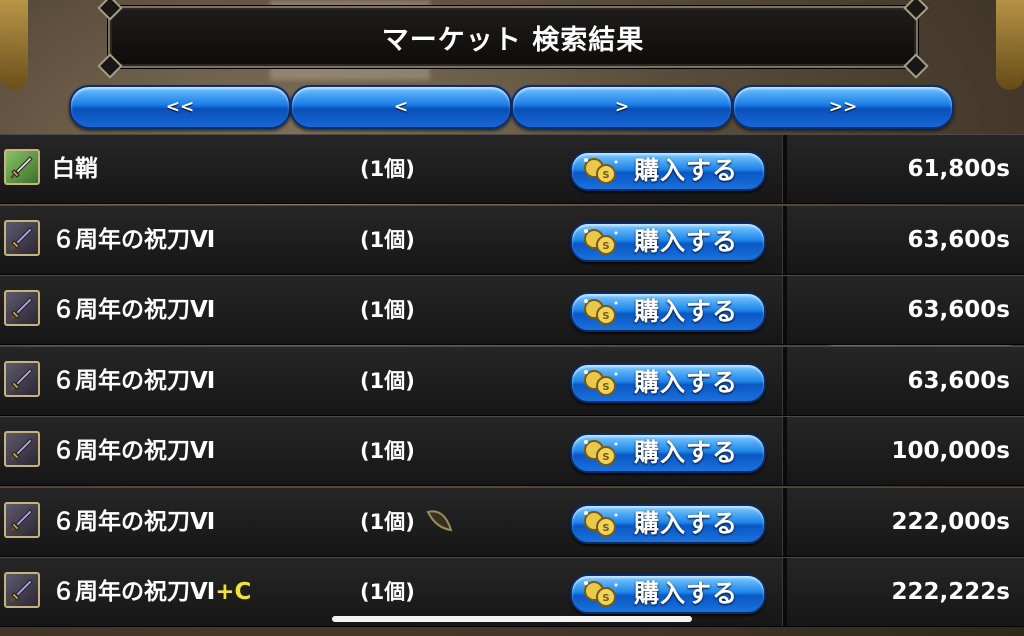 The width and height of the screenshot is (1024, 636). What do you see at coordinates (512, 619) in the screenshot?
I see `home-indicator` at bounding box center [512, 619].